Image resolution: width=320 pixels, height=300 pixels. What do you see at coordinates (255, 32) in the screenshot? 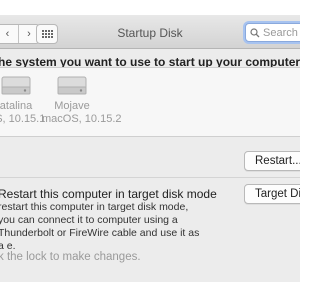
I see `search-icon` at bounding box center [255, 32].